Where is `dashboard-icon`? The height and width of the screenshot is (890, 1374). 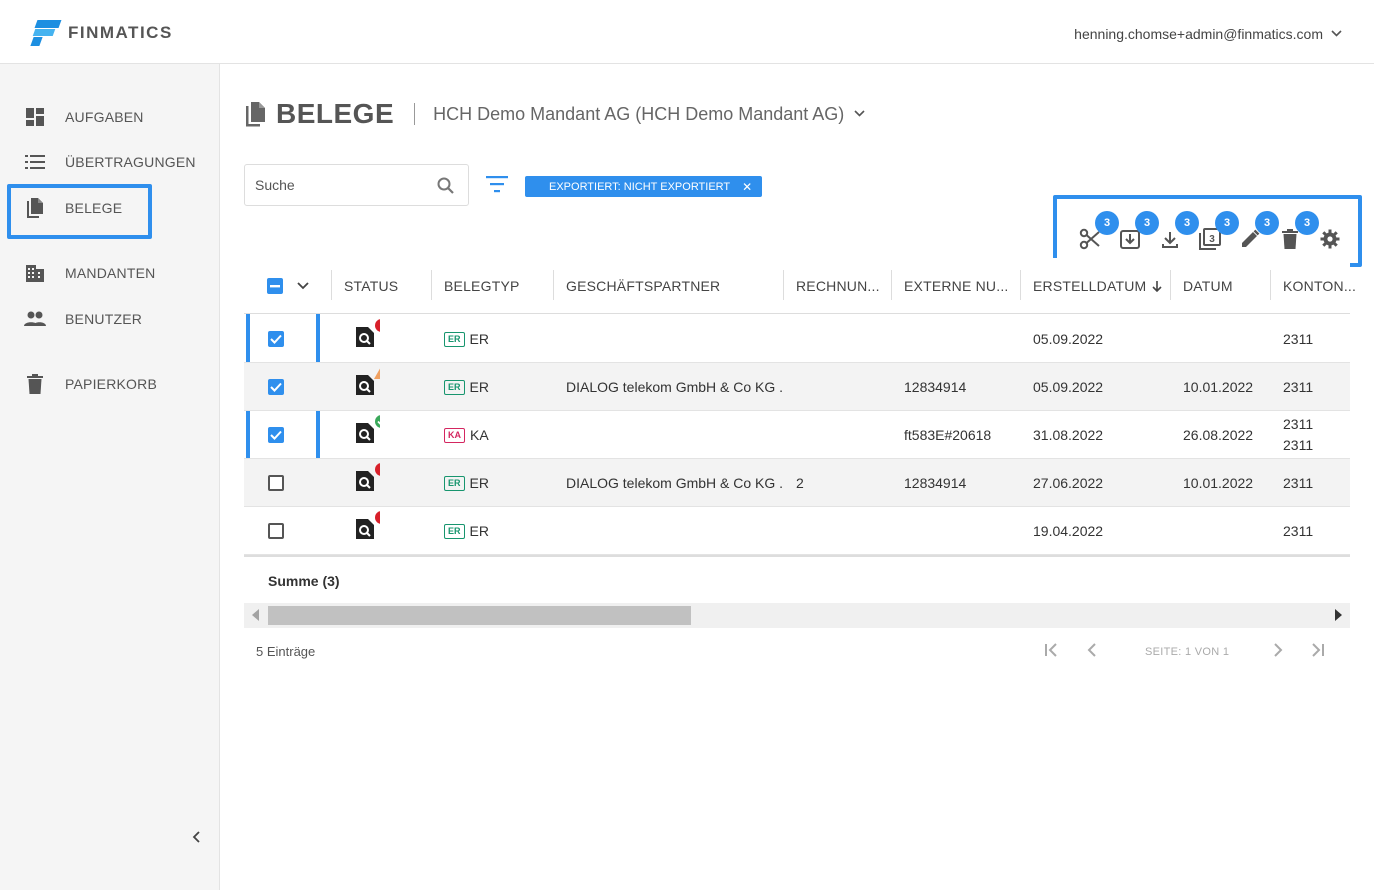 dashboard-icon is located at coordinates (35, 117).